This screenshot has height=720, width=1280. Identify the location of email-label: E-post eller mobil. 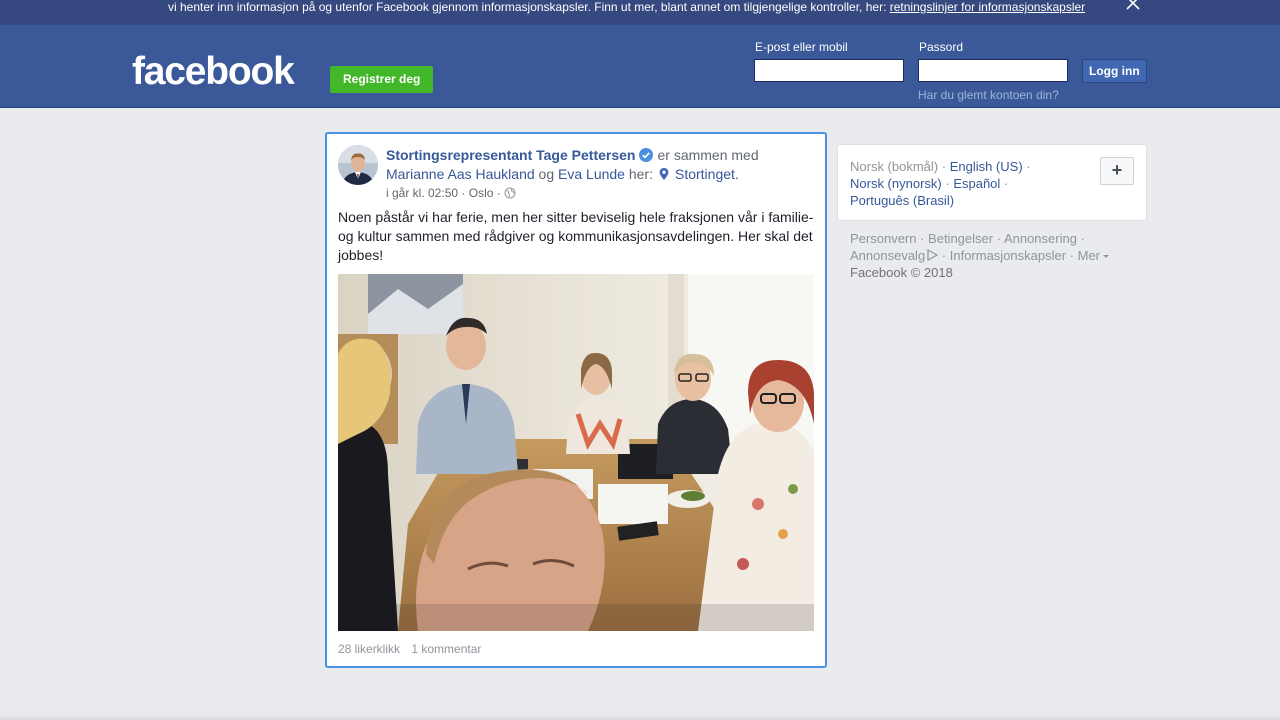
(801, 47).